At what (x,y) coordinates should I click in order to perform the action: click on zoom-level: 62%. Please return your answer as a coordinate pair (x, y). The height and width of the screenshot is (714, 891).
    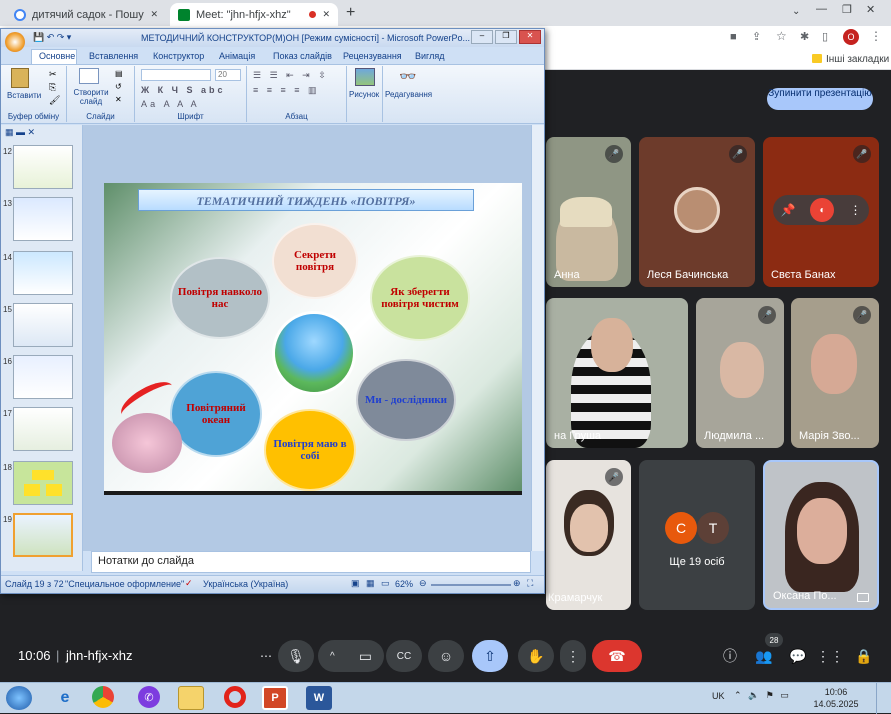
    Looking at the image, I should click on (404, 584).